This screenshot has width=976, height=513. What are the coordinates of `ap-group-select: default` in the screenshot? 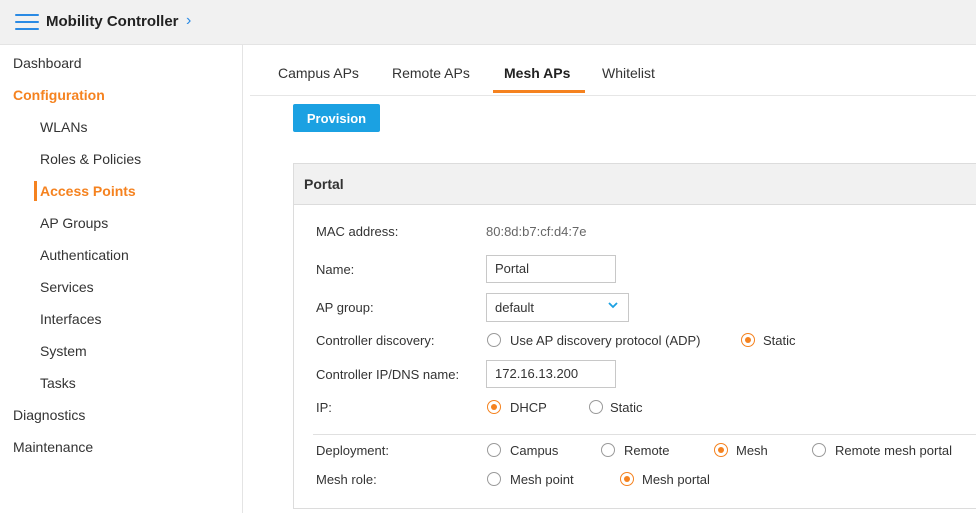 It's located at (557, 307).